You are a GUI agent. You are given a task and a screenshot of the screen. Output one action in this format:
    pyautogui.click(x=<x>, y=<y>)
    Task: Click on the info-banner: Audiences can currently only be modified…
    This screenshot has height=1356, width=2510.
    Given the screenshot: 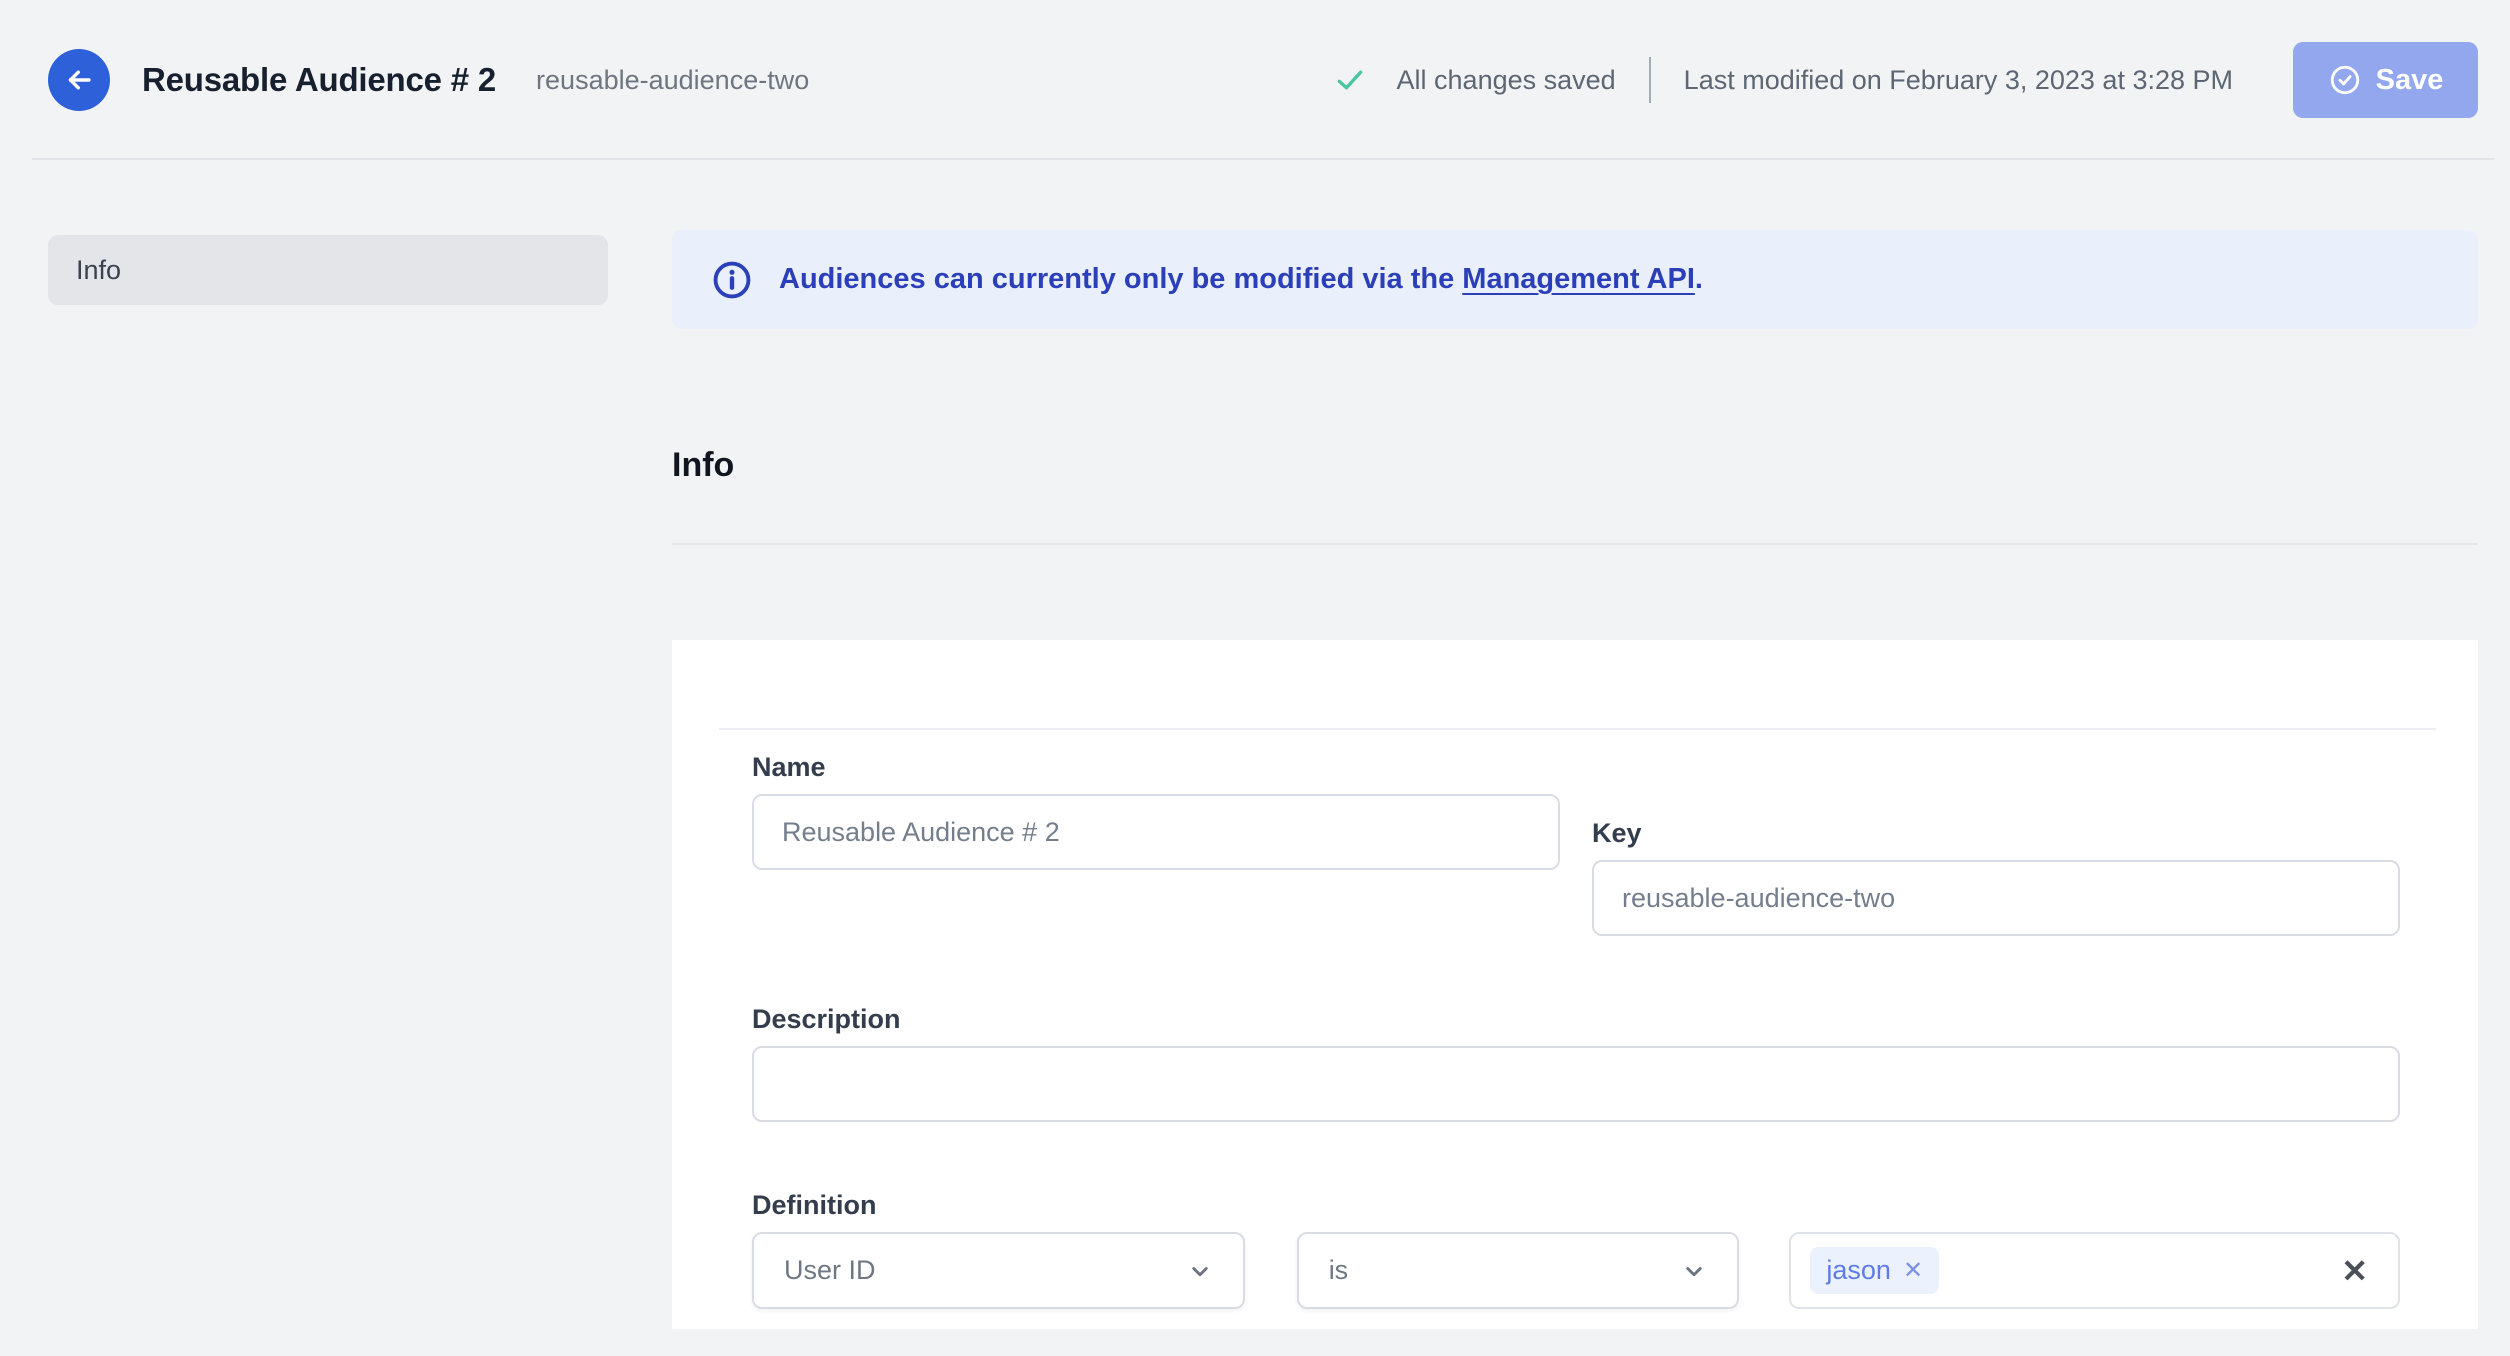 What is the action you would take?
    pyautogui.click(x=1575, y=279)
    